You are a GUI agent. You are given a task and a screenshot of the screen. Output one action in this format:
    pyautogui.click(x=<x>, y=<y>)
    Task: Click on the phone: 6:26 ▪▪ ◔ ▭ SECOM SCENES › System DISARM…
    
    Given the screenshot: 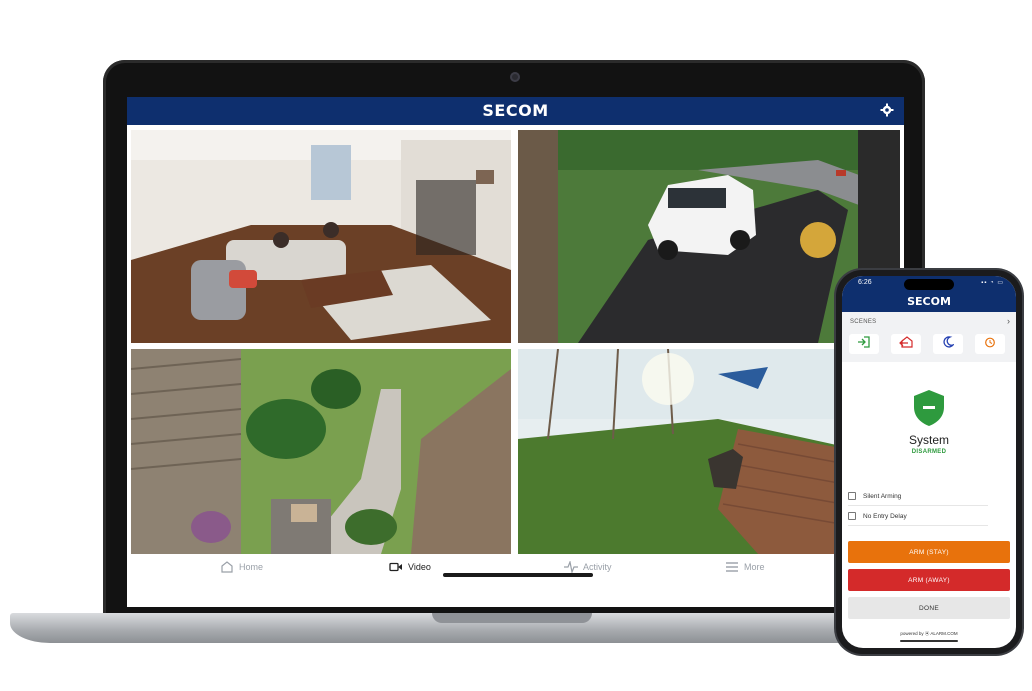 What is the action you would take?
    pyautogui.click(x=929, y=462)
    